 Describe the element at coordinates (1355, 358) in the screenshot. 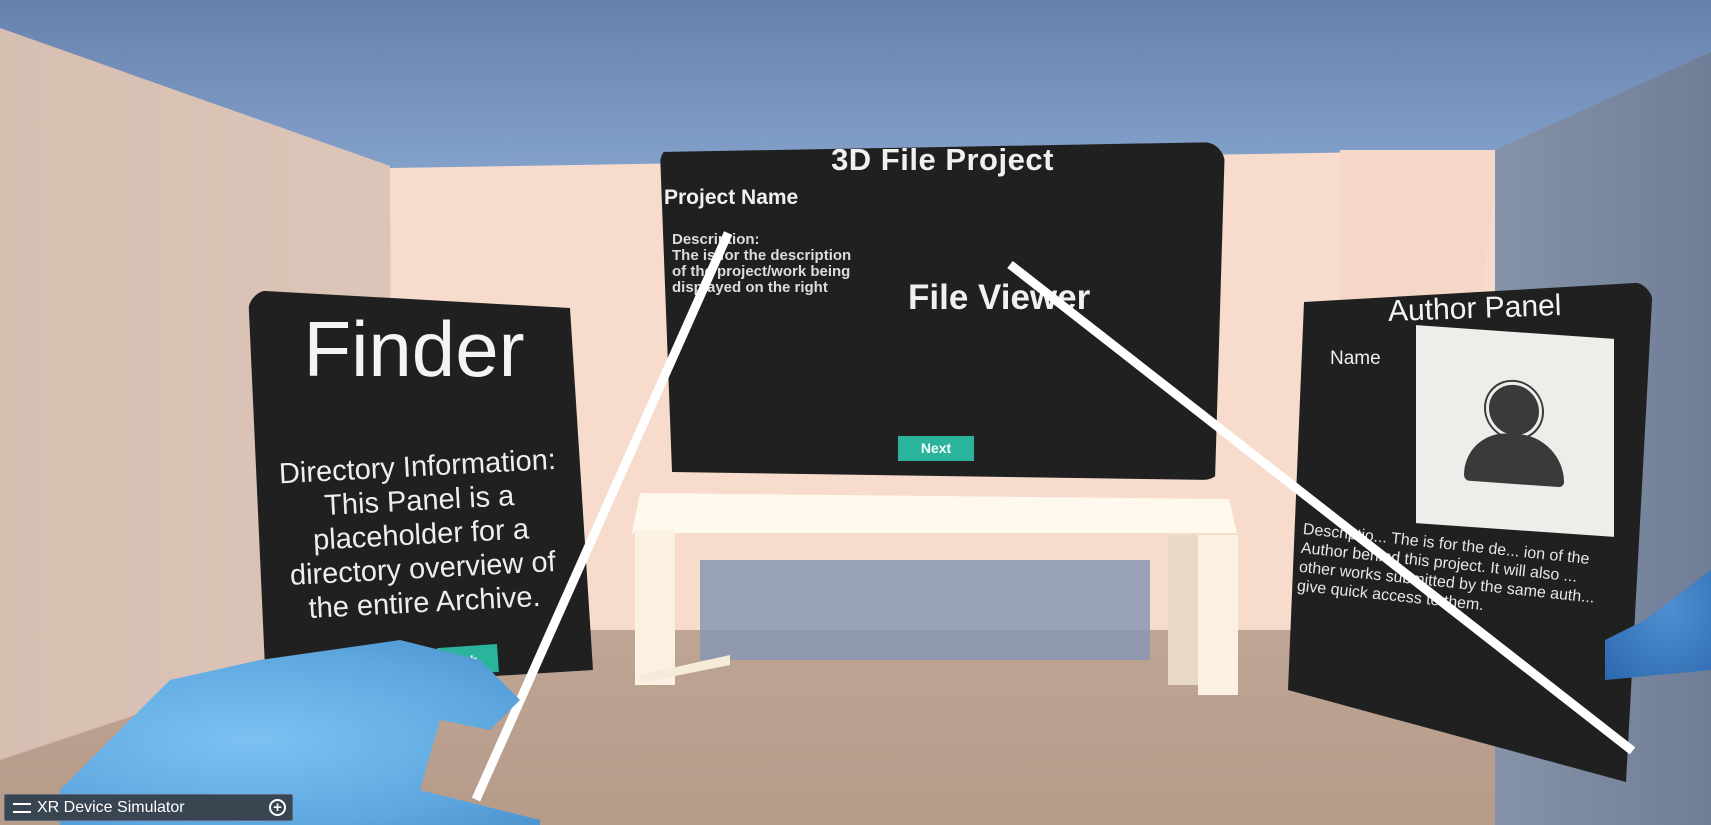

I see `author-name-label: Name` at that location.